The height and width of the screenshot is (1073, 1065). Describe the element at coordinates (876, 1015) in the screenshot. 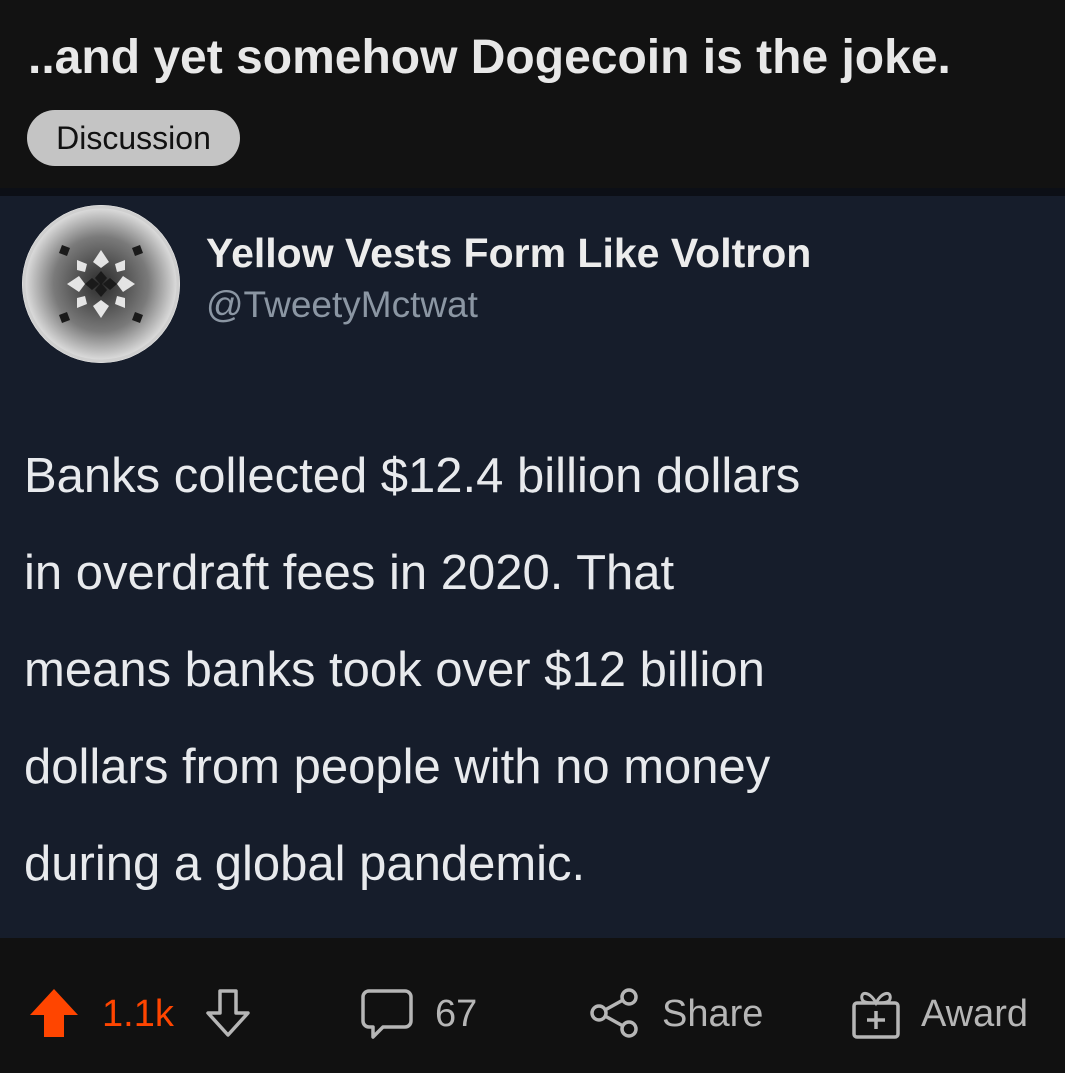

I see `gift-box-shape` at that location.